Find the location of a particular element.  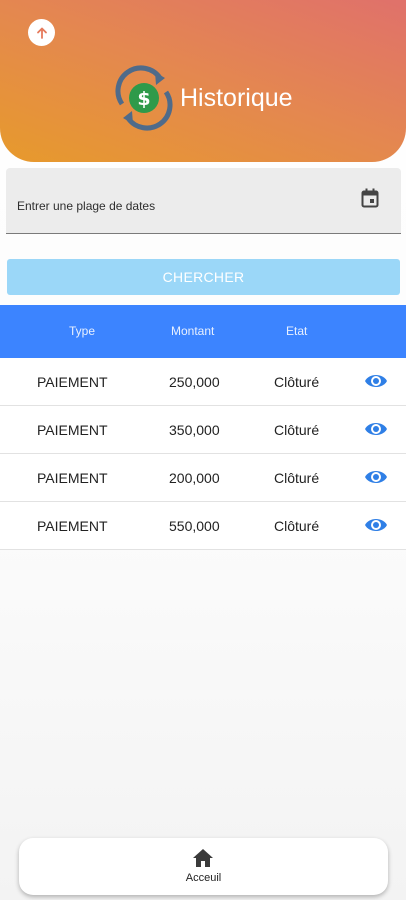

date-range-label: Entrer une plage de dates is located at coordinates (86, 206).